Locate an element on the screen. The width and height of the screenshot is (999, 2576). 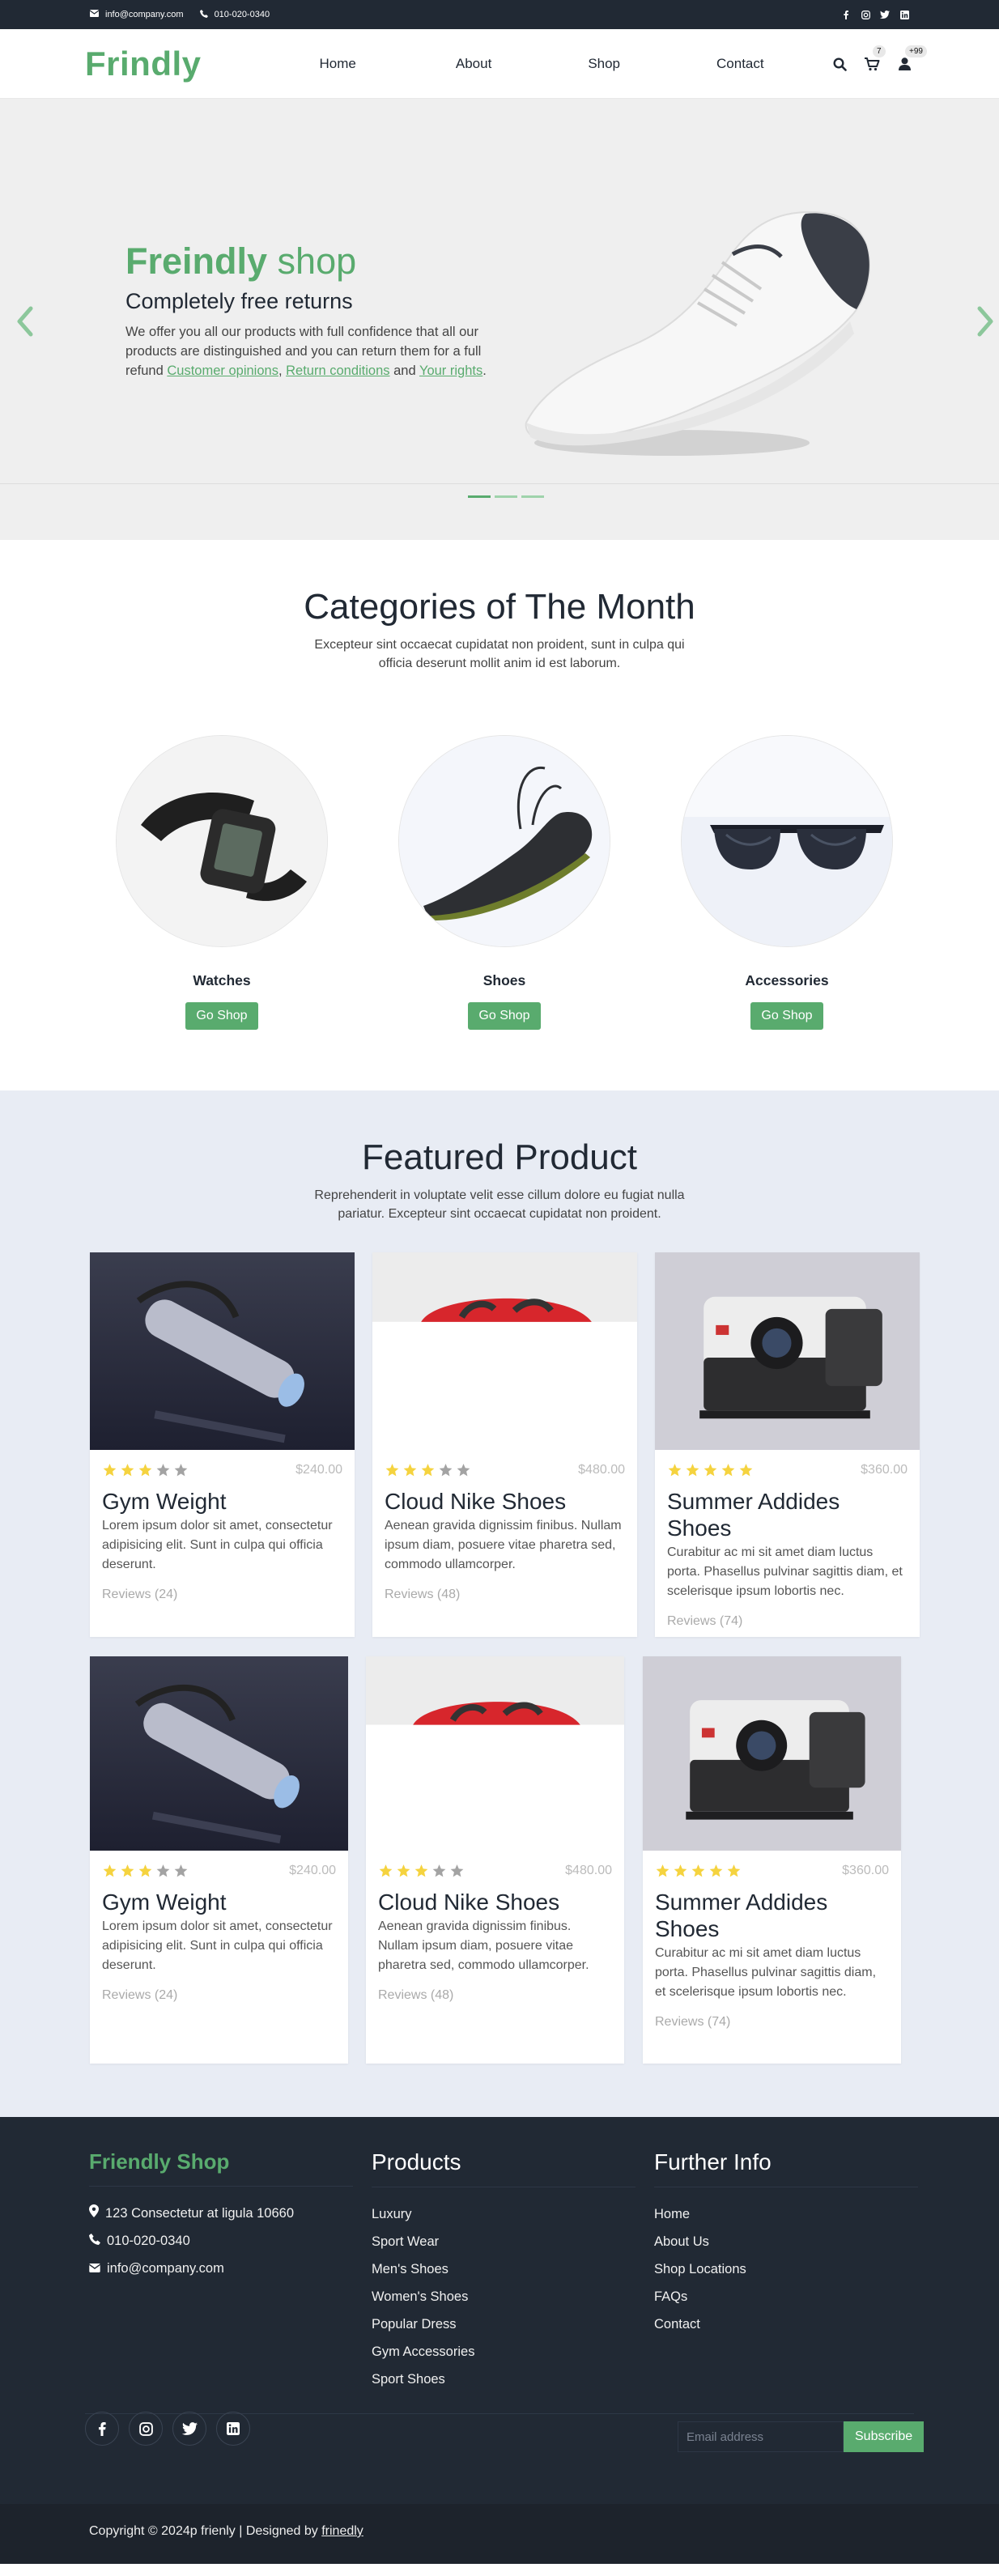
topbar-email: info@company.com is located at coordinates (136, 14).